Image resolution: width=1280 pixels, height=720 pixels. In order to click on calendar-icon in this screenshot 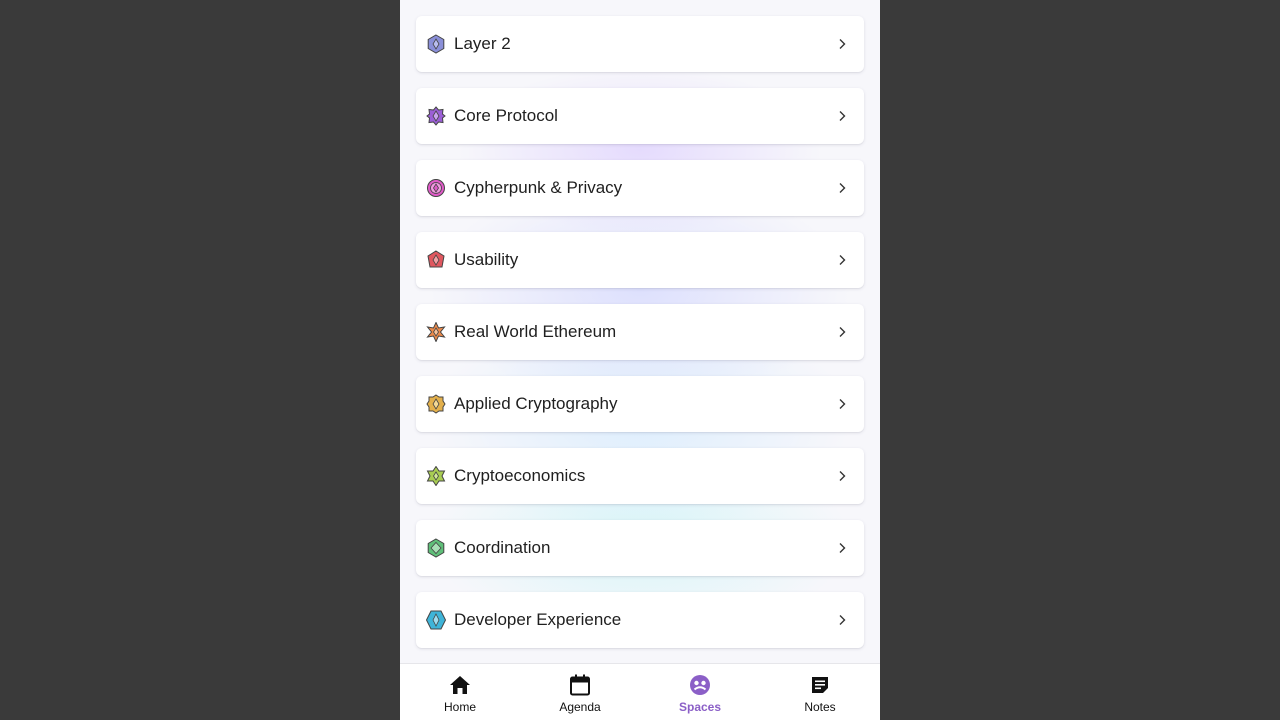, I will do `click(580, 685)`.